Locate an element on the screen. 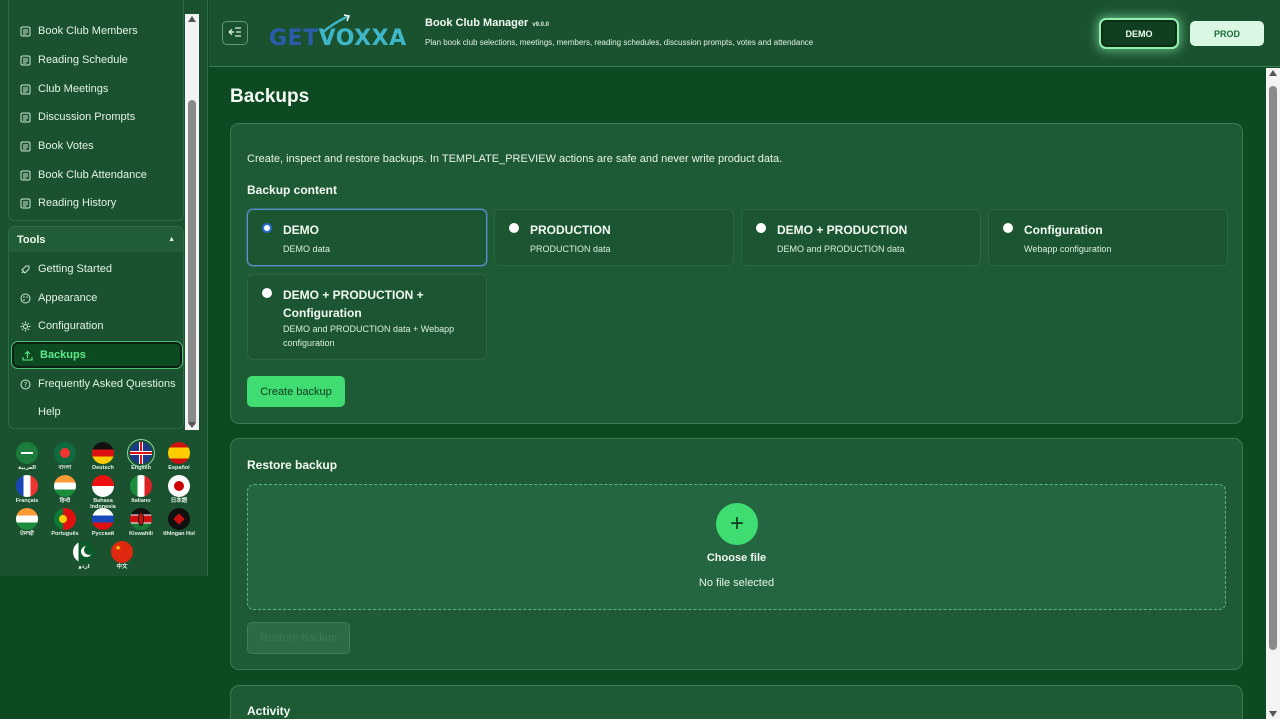  language-es: Español is located at coordinates (179, 456).